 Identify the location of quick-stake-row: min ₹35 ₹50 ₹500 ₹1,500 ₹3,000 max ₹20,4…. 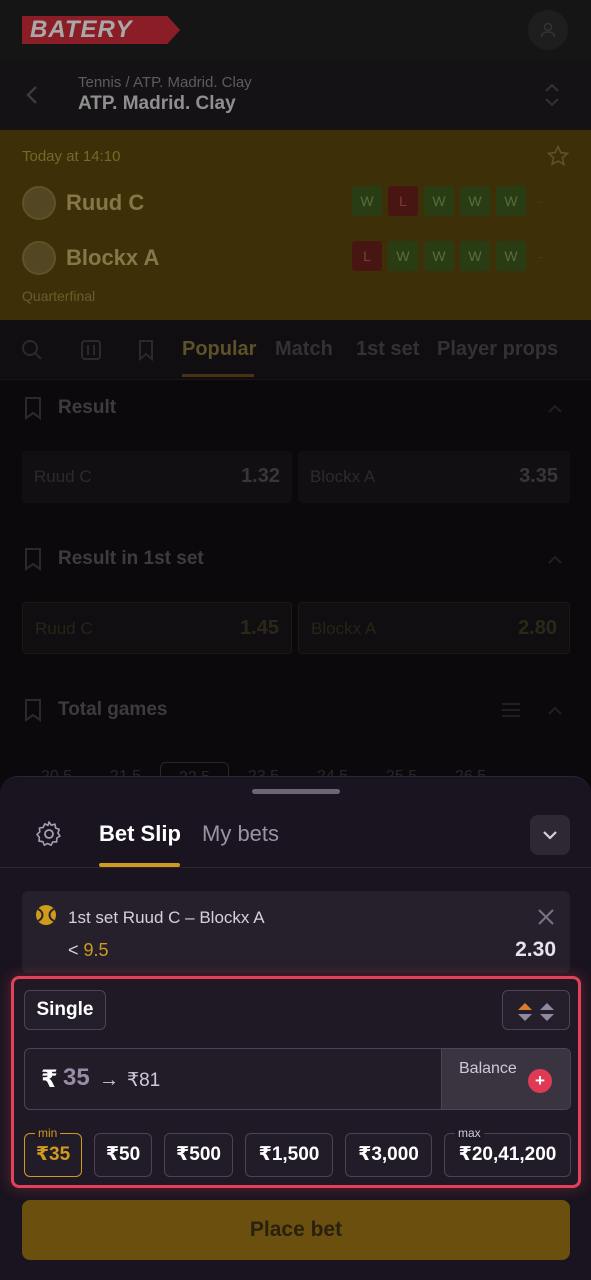
(297, 1151).